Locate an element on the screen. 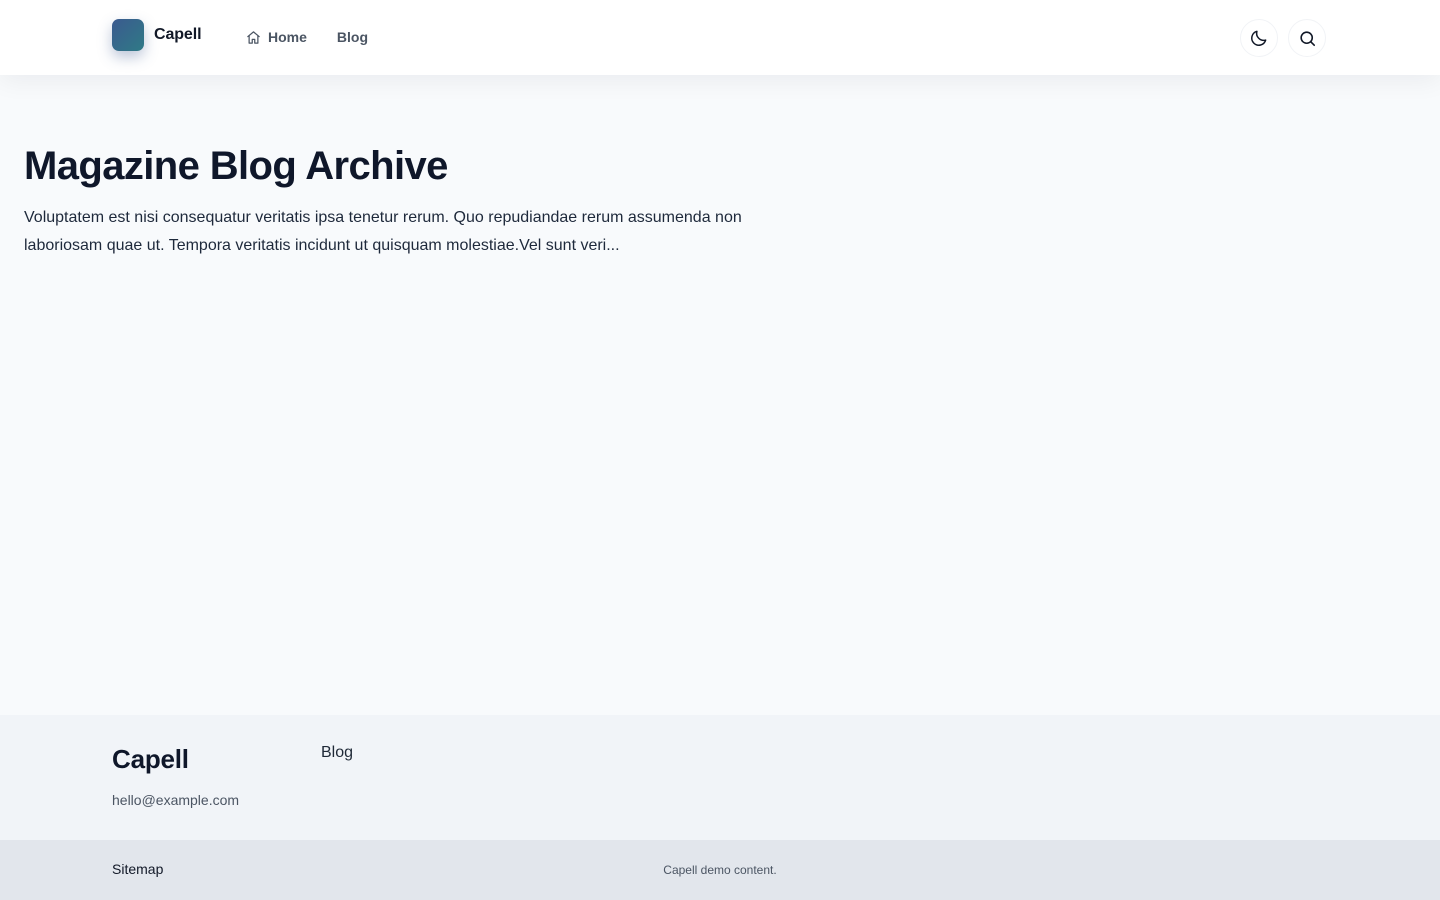 The height and width of the screenshot is (900, 1440). footer-brand: Capell is located at coordinates (150, 759).